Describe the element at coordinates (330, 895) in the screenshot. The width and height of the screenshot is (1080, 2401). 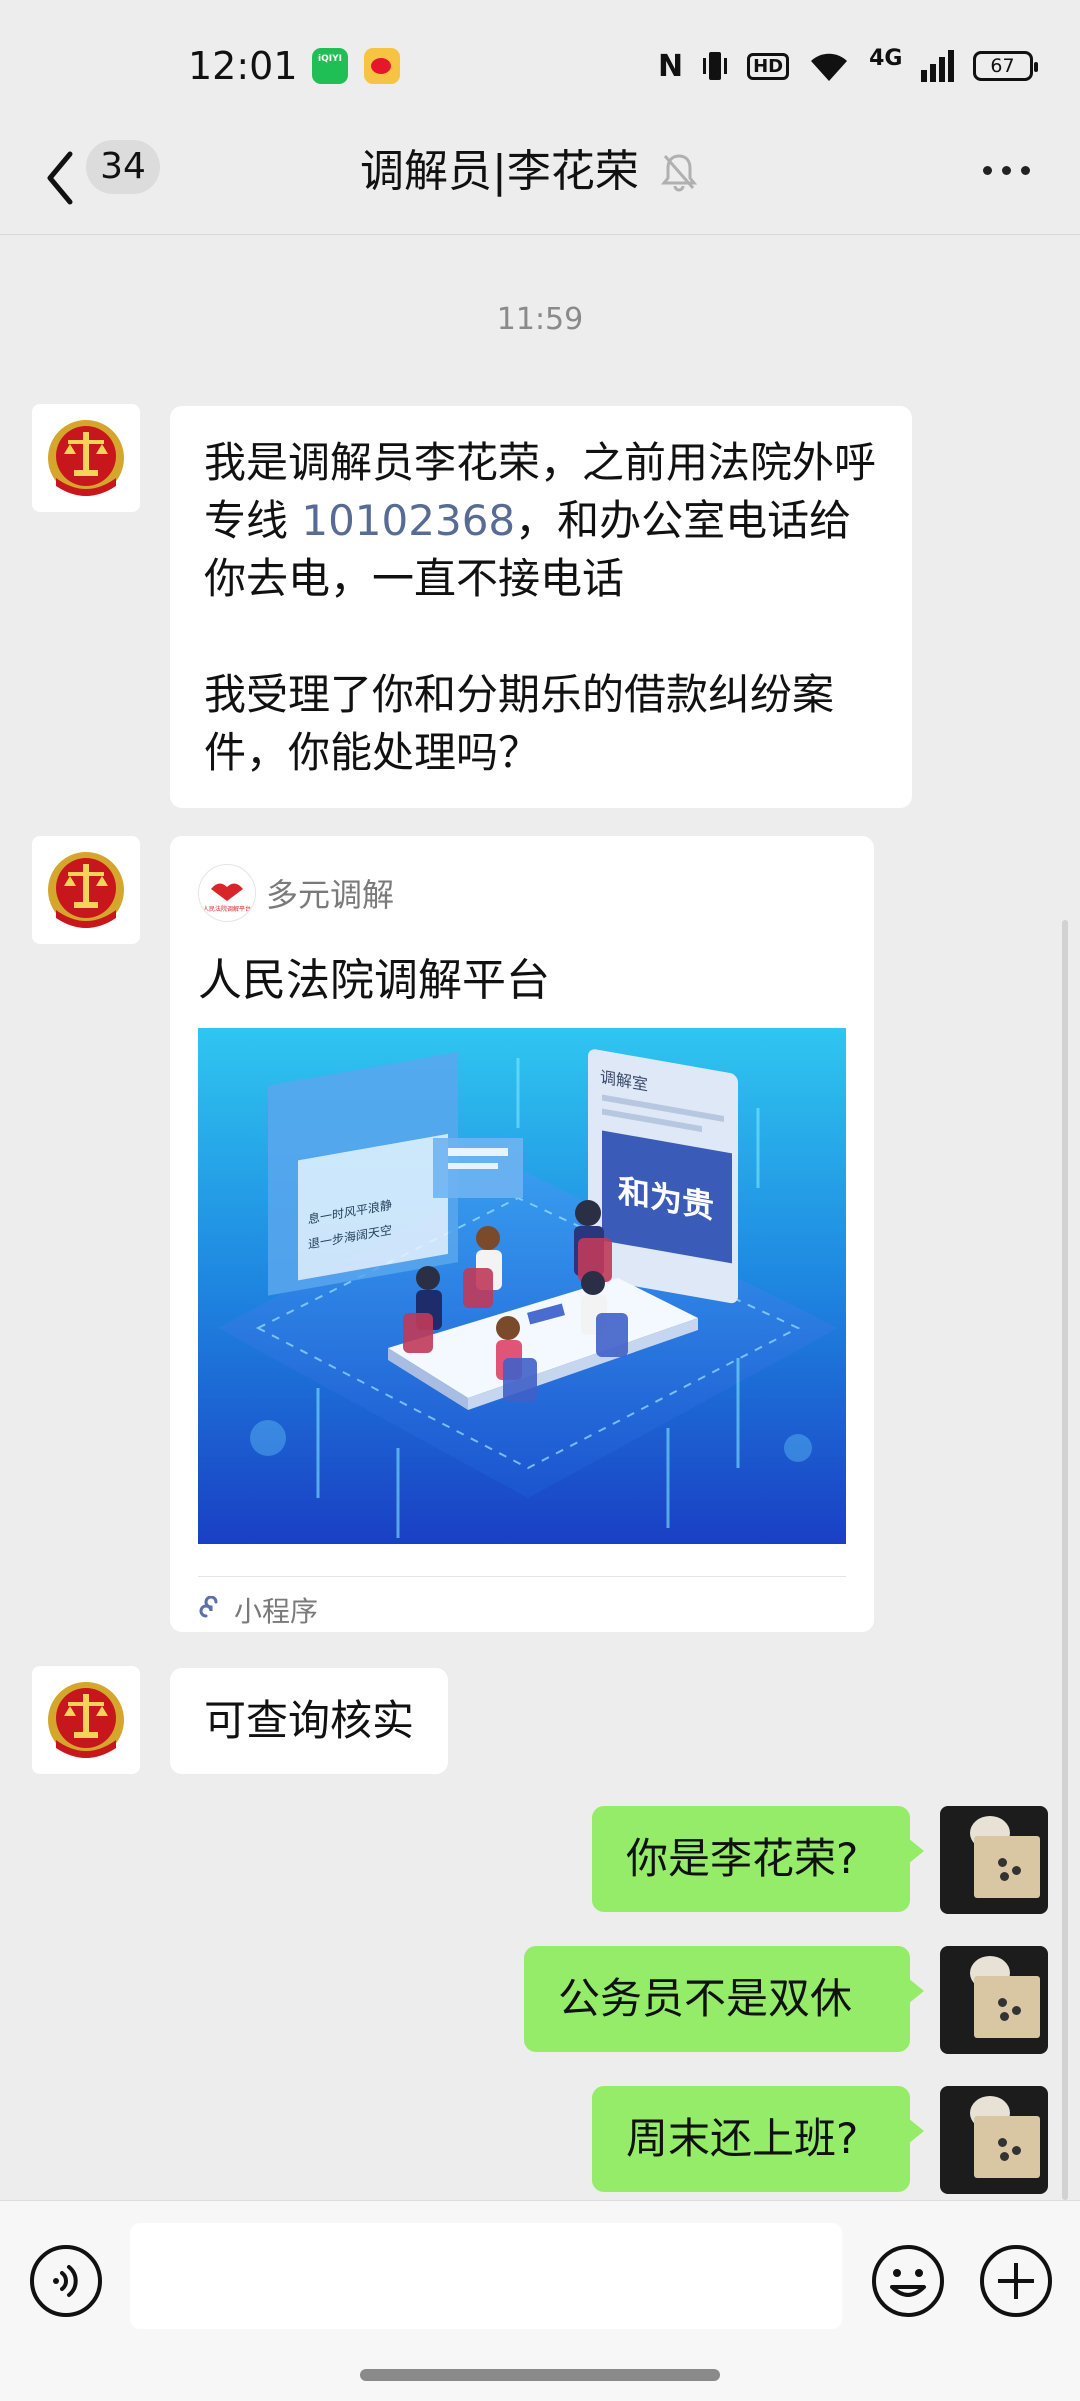
I see `mini-program-source: 多元调解` at that location.